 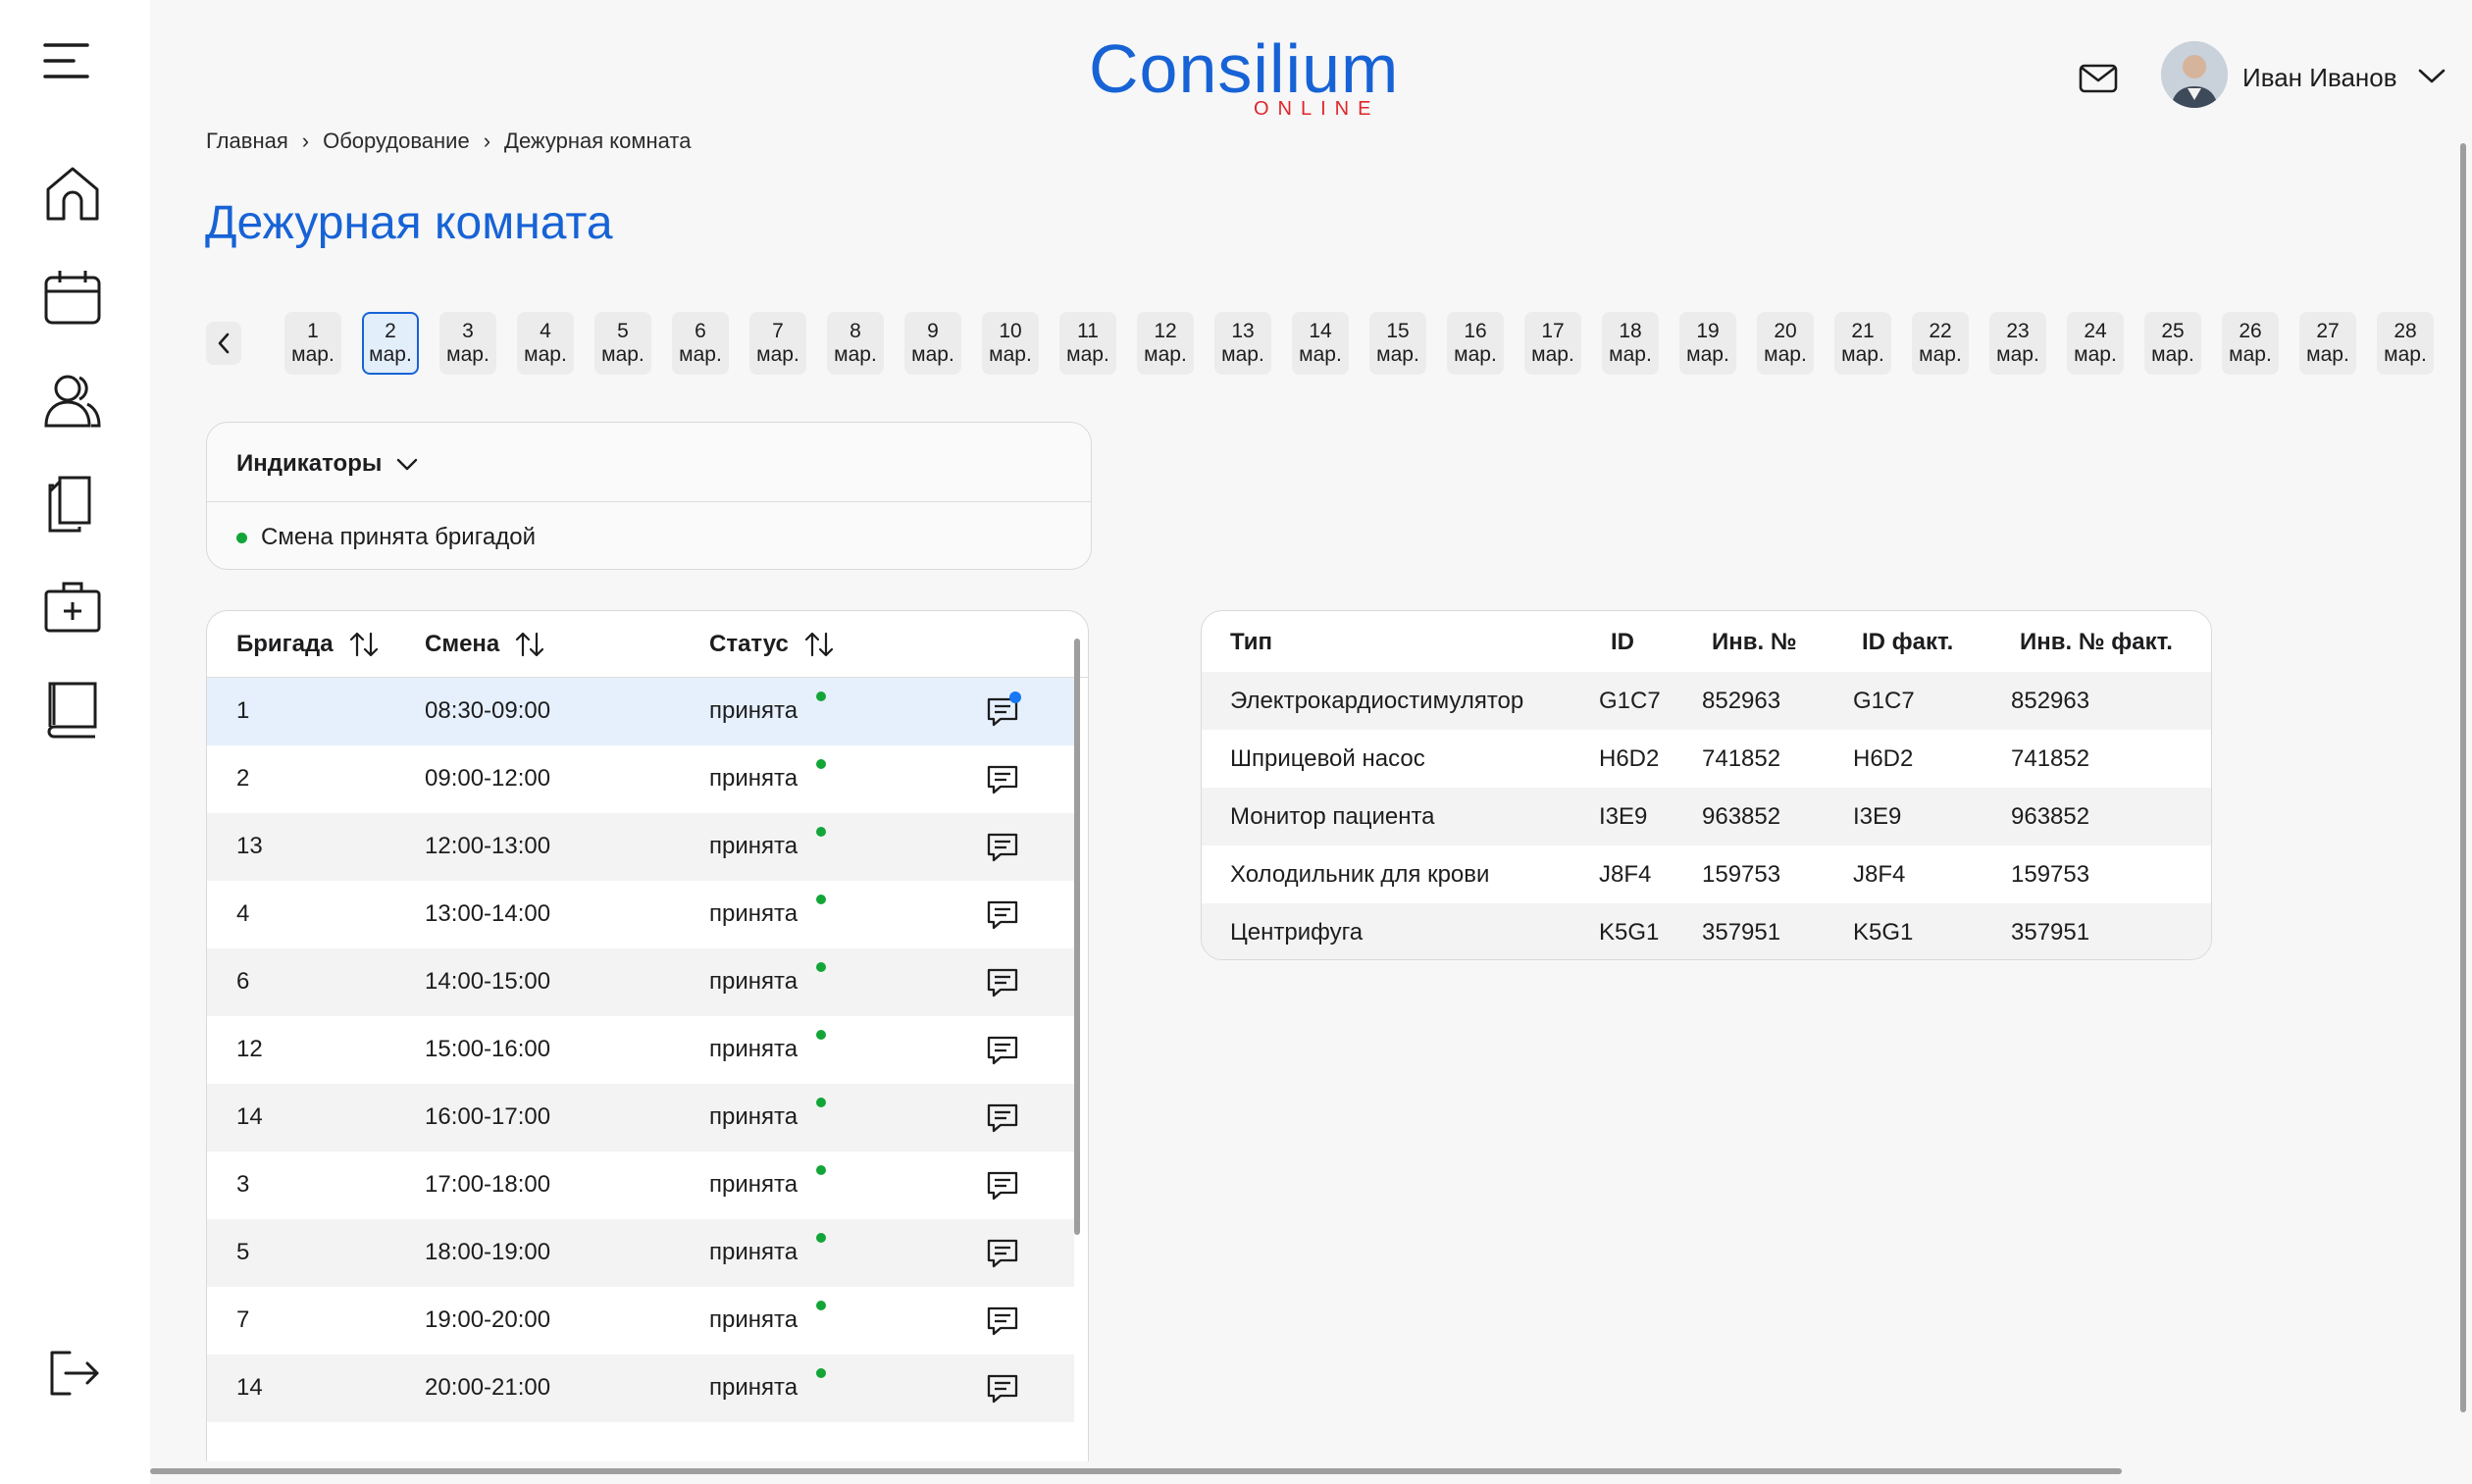 What do you see at coordinates (640, 915) in the screenshot?
I see `table-row: 4 13:00-14:00 принята` at bounding box center [640, 915].